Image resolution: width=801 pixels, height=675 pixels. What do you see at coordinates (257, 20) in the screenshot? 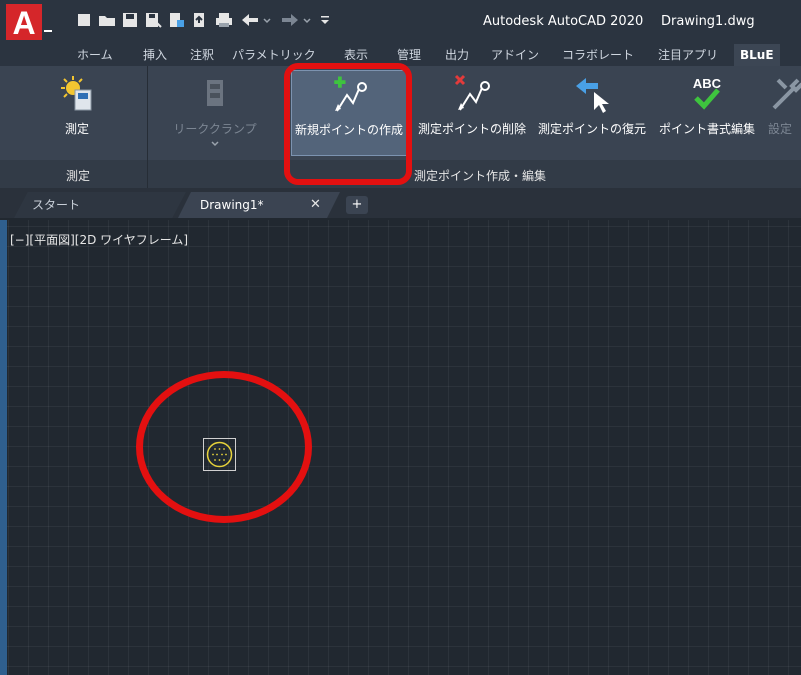
I see `undo-icon` at bounding box center [257, 20].